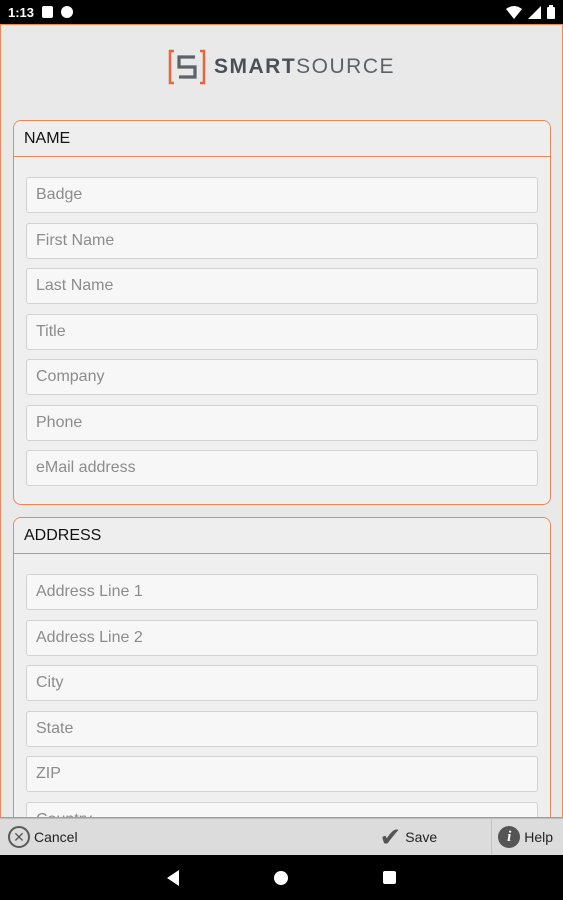 The height and width of the screenshot is (900, 563). Describe the element at coordinates (390, 837) in the screenshot. I see `checkmark-icon: ✔` at that location.